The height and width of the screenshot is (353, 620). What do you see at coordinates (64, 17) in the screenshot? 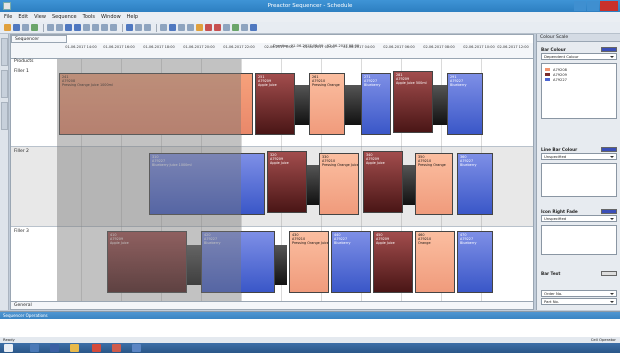
I see `menu-sequence: Sequence` at bounding box center [64, 17].